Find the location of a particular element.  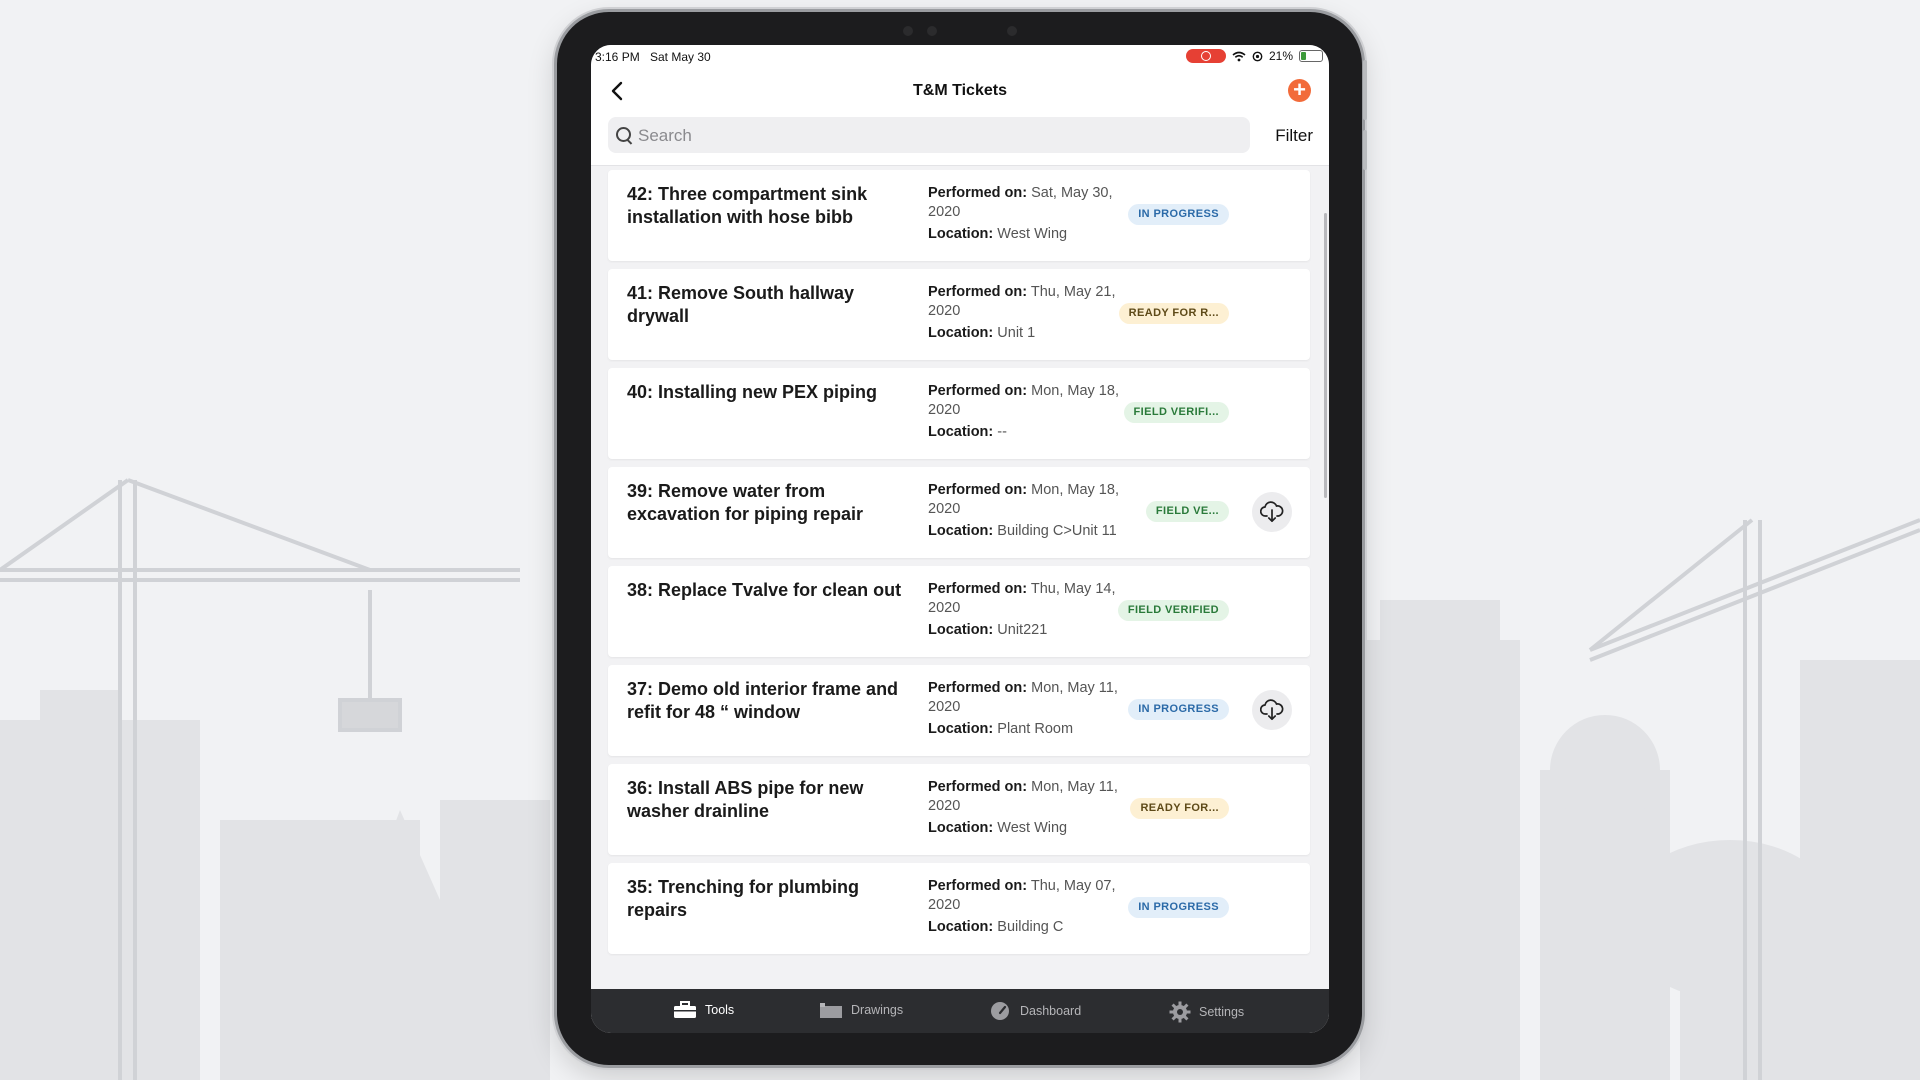

location-value: Unit221 is located at coordinates (1022, 630).